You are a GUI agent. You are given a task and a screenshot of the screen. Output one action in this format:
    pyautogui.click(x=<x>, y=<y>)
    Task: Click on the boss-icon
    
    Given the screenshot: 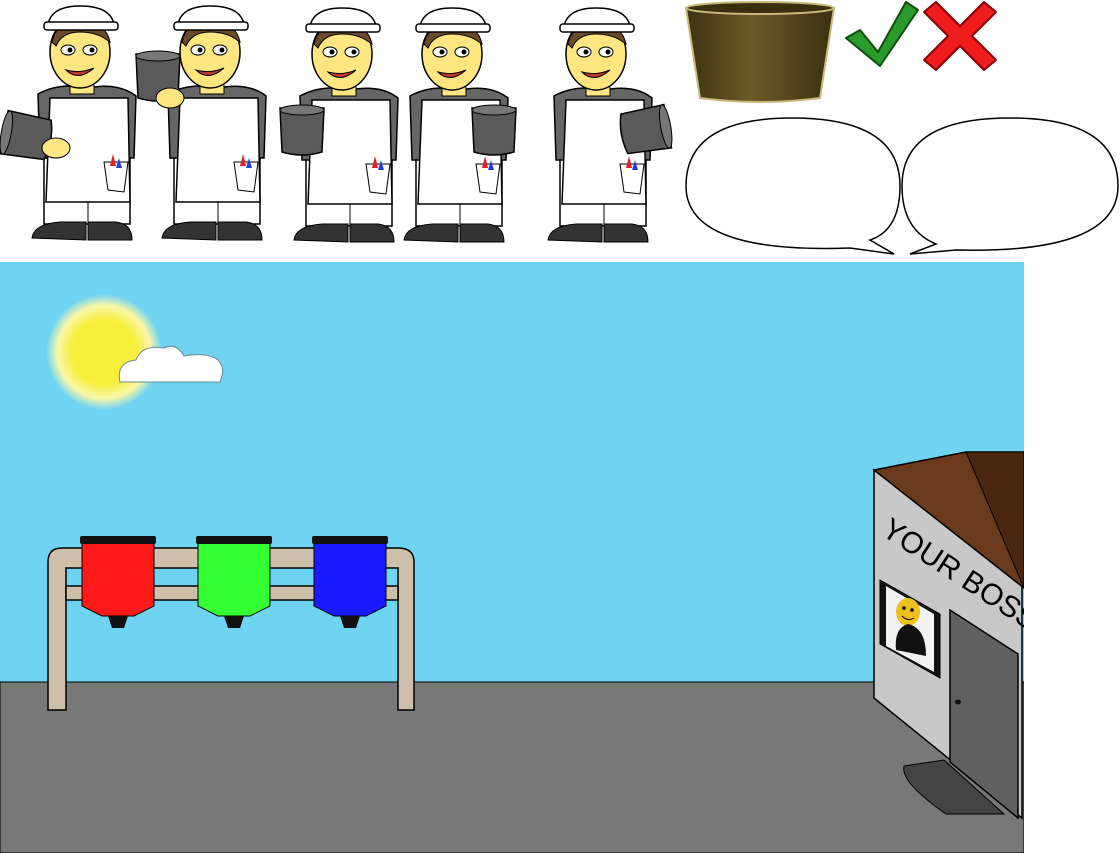 What is the action you would take?
    pyautogui.click(x=908, y=612)
    